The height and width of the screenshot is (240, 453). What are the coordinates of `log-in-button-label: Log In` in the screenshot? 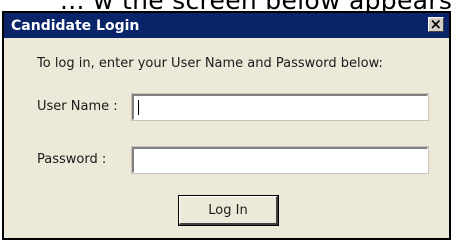 It's located at (228, 210).